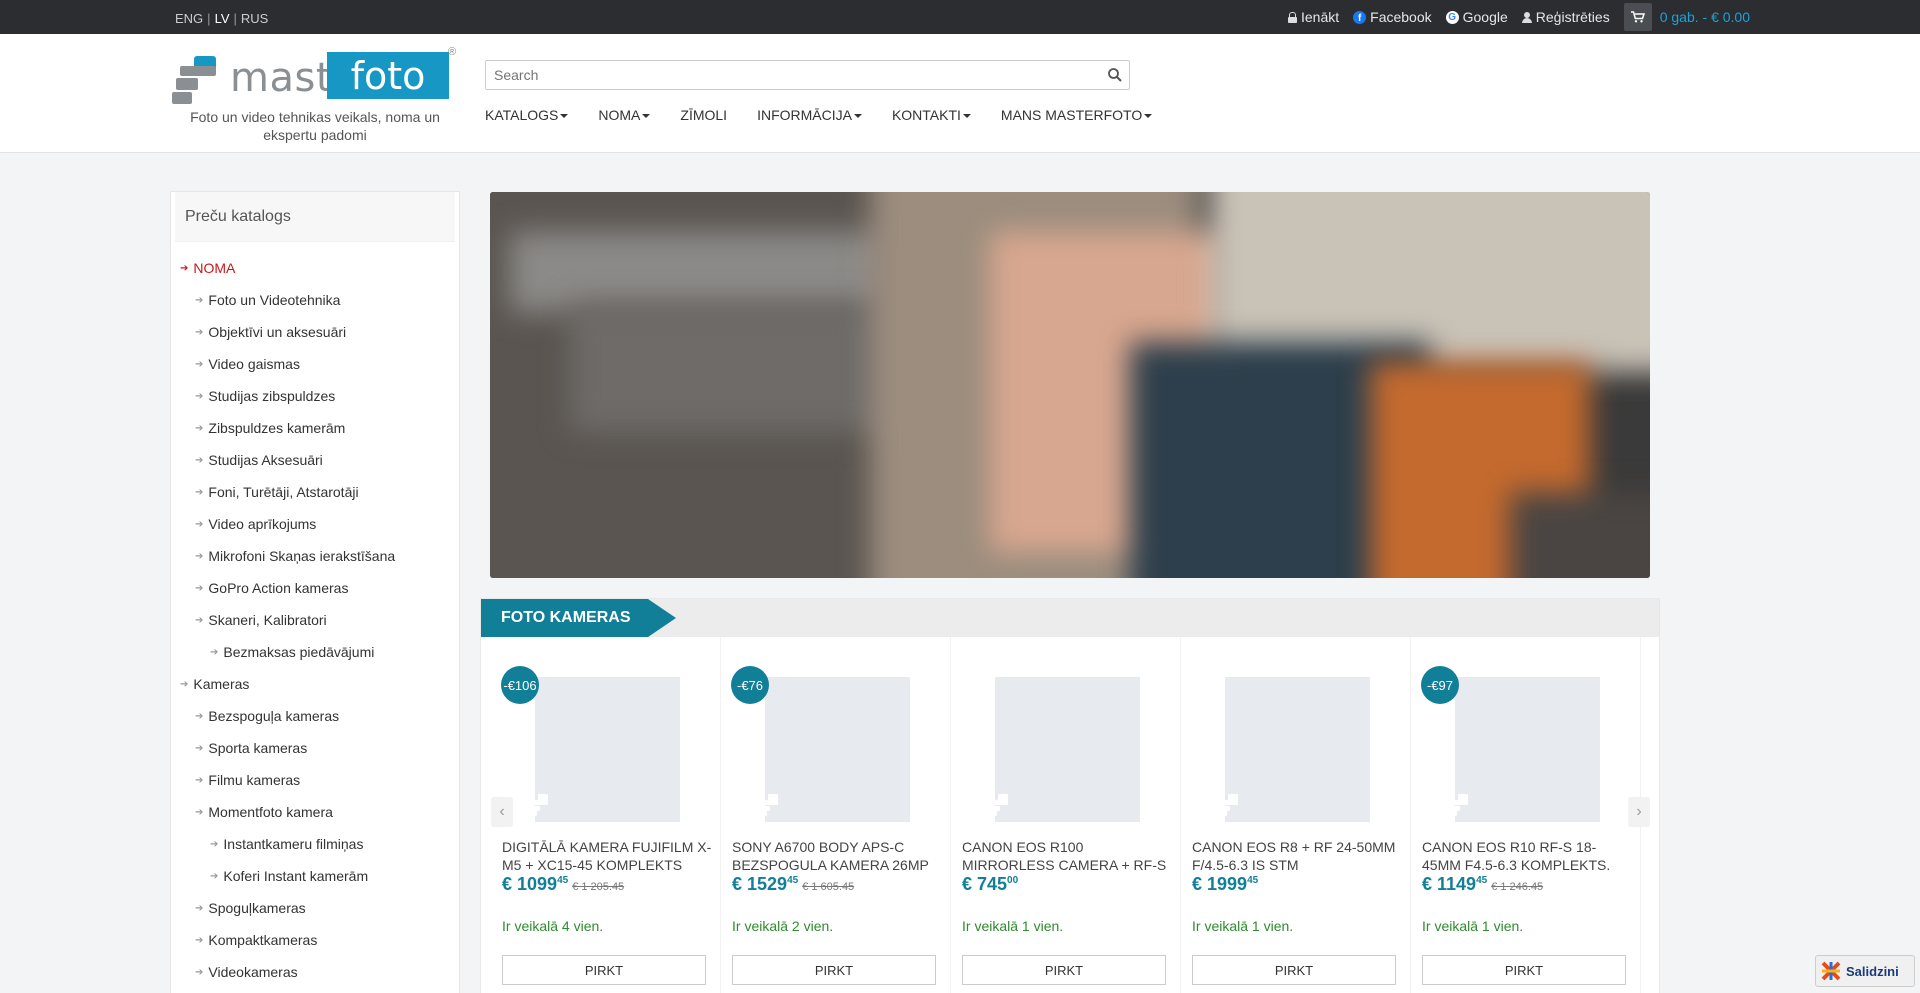 Image resolution: width=1920 pixels, height=993 pixels. I want to click on sidebar-item: ➔ Studijas Aksesuāri, so click(315, 460).